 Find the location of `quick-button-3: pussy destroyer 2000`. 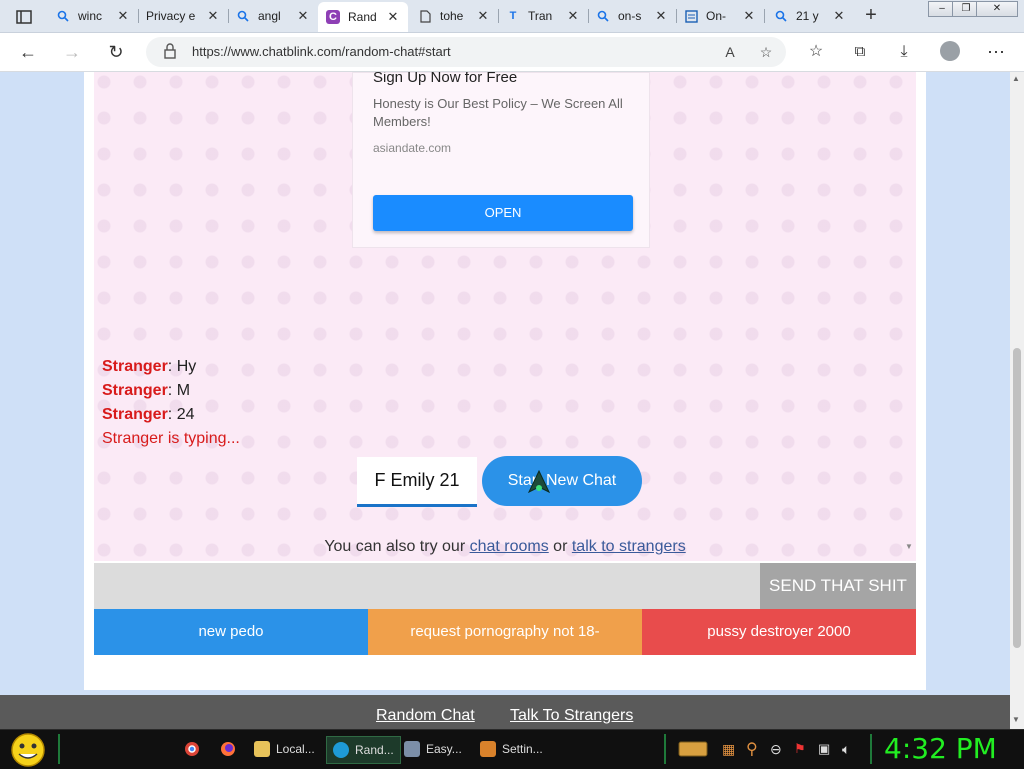

quick-button-3: pussy destroyer 2000 is located at coordinates (779, 632).